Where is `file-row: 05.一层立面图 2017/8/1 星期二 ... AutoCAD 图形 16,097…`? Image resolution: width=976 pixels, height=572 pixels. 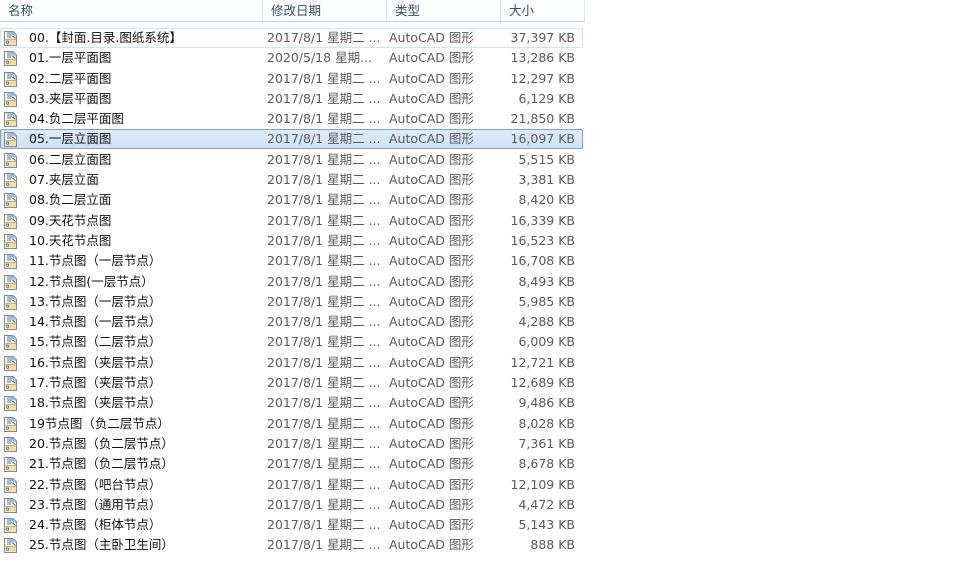
file-row: 05.一层立面图 2017/8/1 星期二 ... AutoCAD 图形 16,097… is located at coordinates (291, 139).